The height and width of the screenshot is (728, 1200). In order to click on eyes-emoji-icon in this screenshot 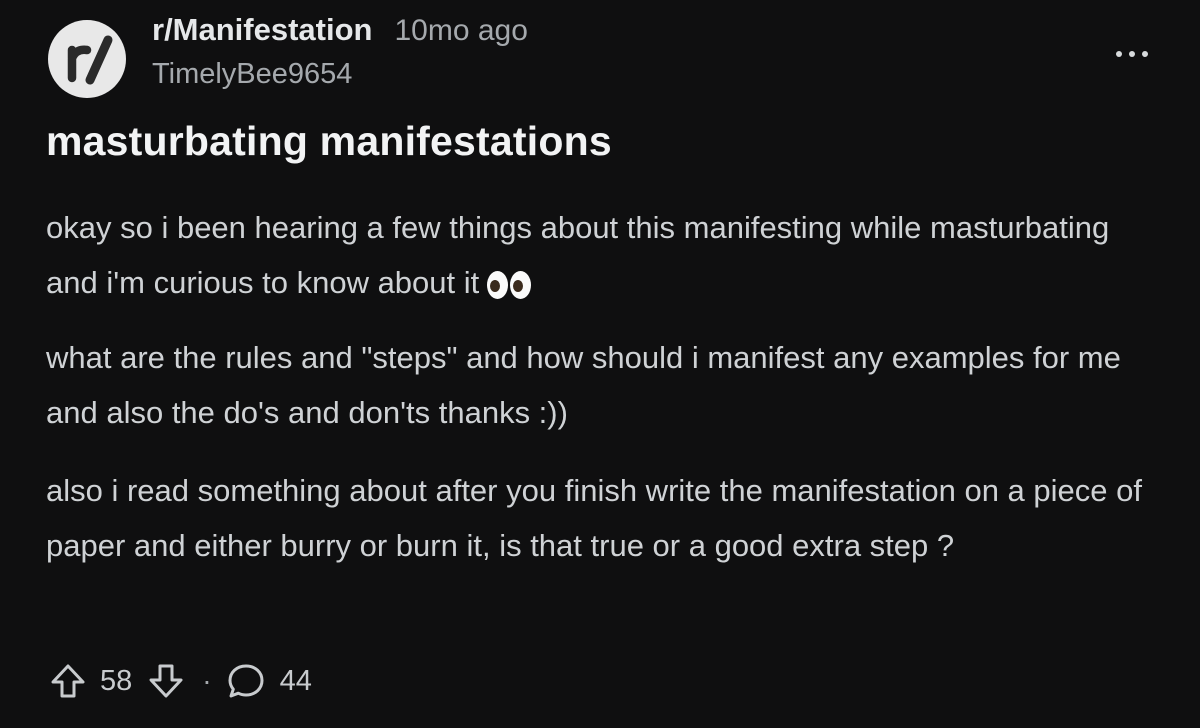, I will do `click(509, 285)`.